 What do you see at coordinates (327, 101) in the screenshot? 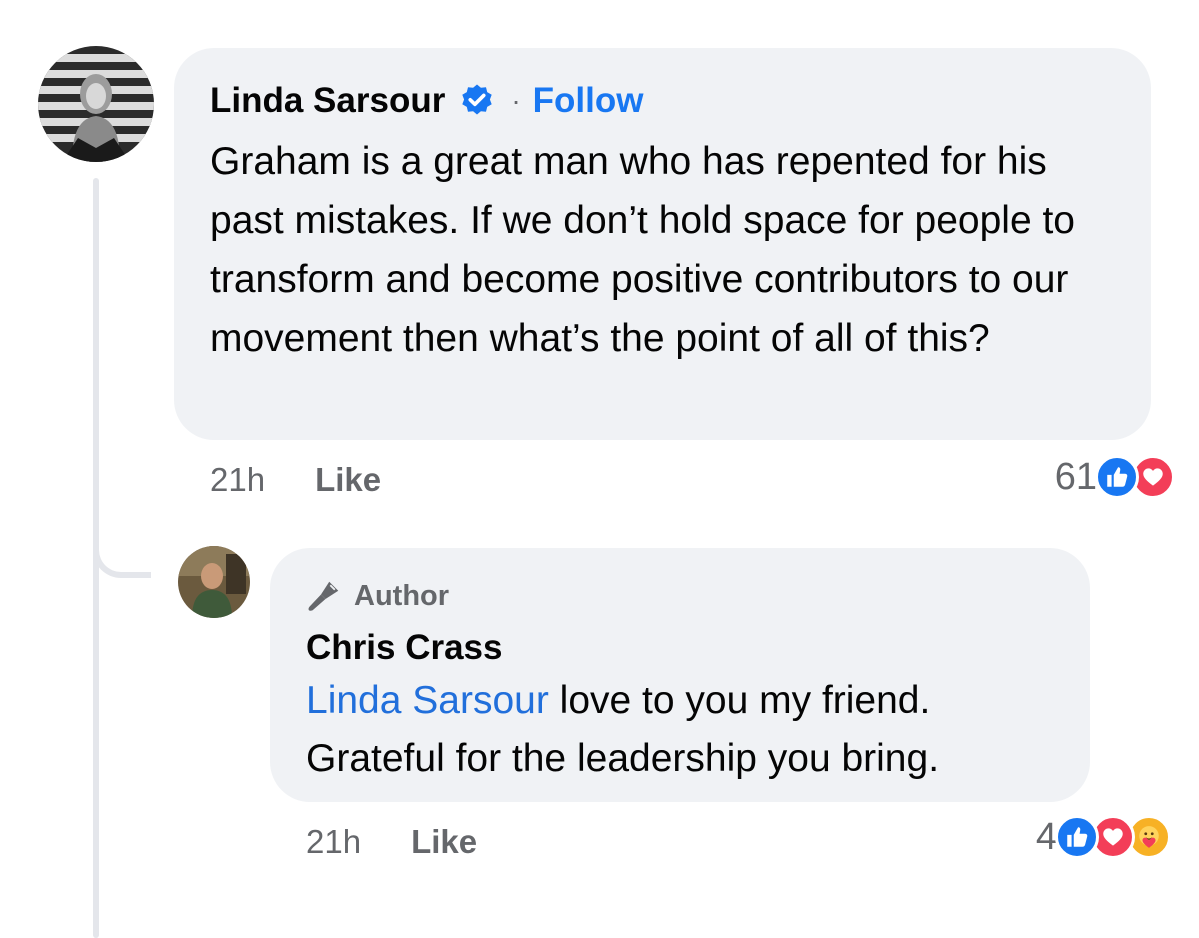
I see `comment-author-name: Linda Sarsour` at bounding box center [327, 101].